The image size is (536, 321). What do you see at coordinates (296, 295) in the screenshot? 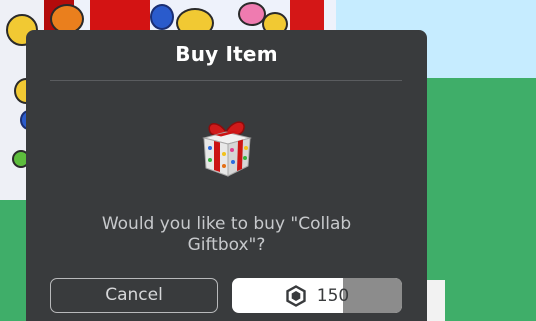
I see `robux-icon` at bounding box center [296, 295].